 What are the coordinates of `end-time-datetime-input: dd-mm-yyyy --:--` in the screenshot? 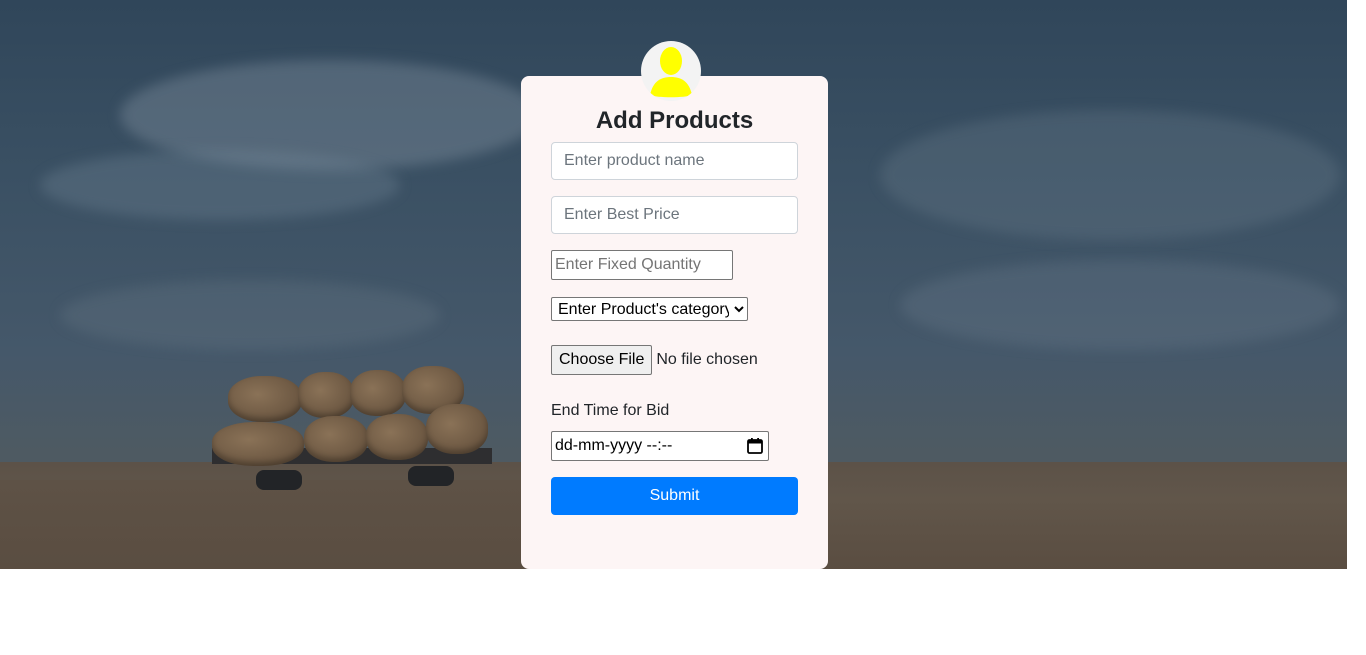 It's located at (660, 446).